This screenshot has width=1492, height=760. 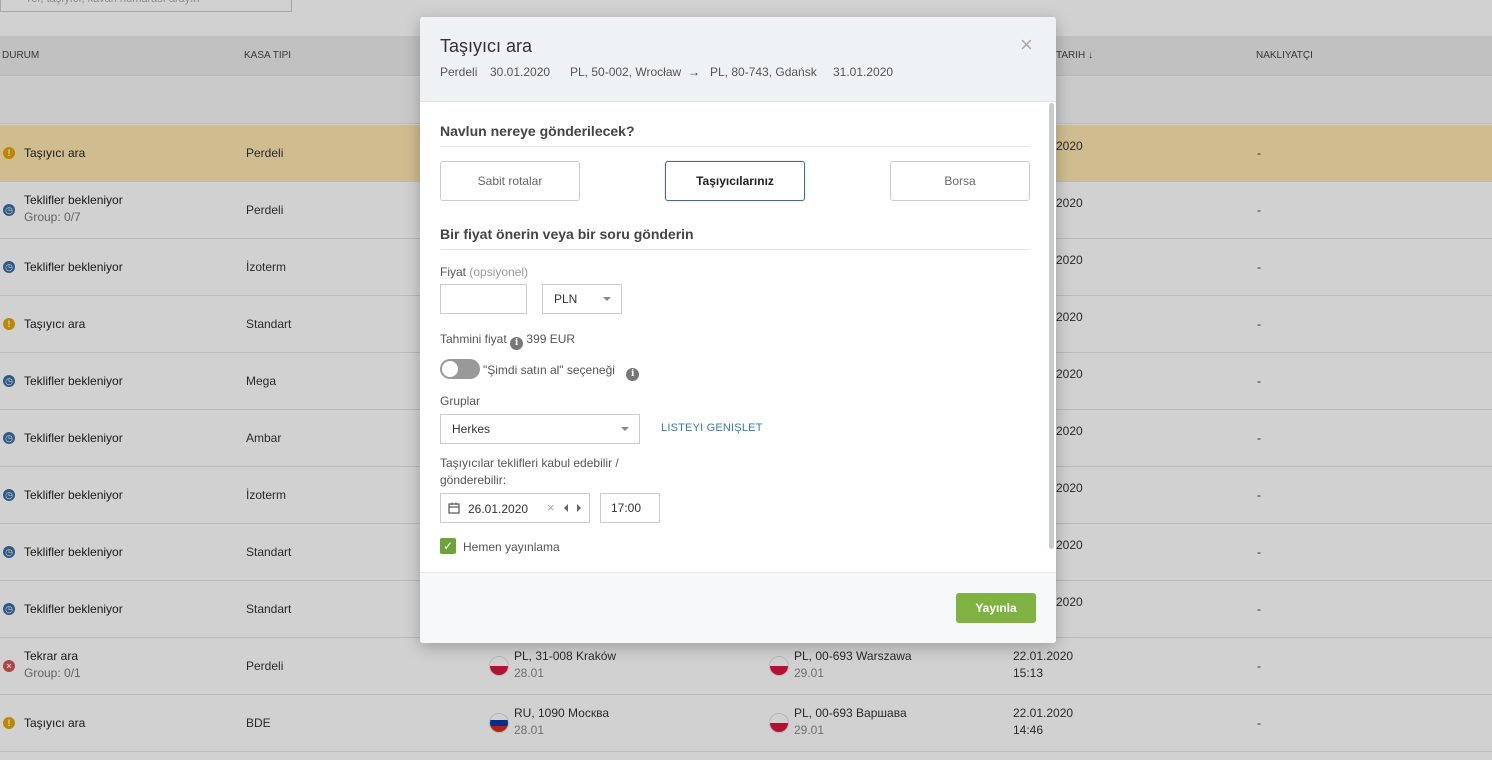 What do you see at coordinates (694, 72) in the screenshot?
I see `arrow-right-icon: →` at bounding box center [694, 72].